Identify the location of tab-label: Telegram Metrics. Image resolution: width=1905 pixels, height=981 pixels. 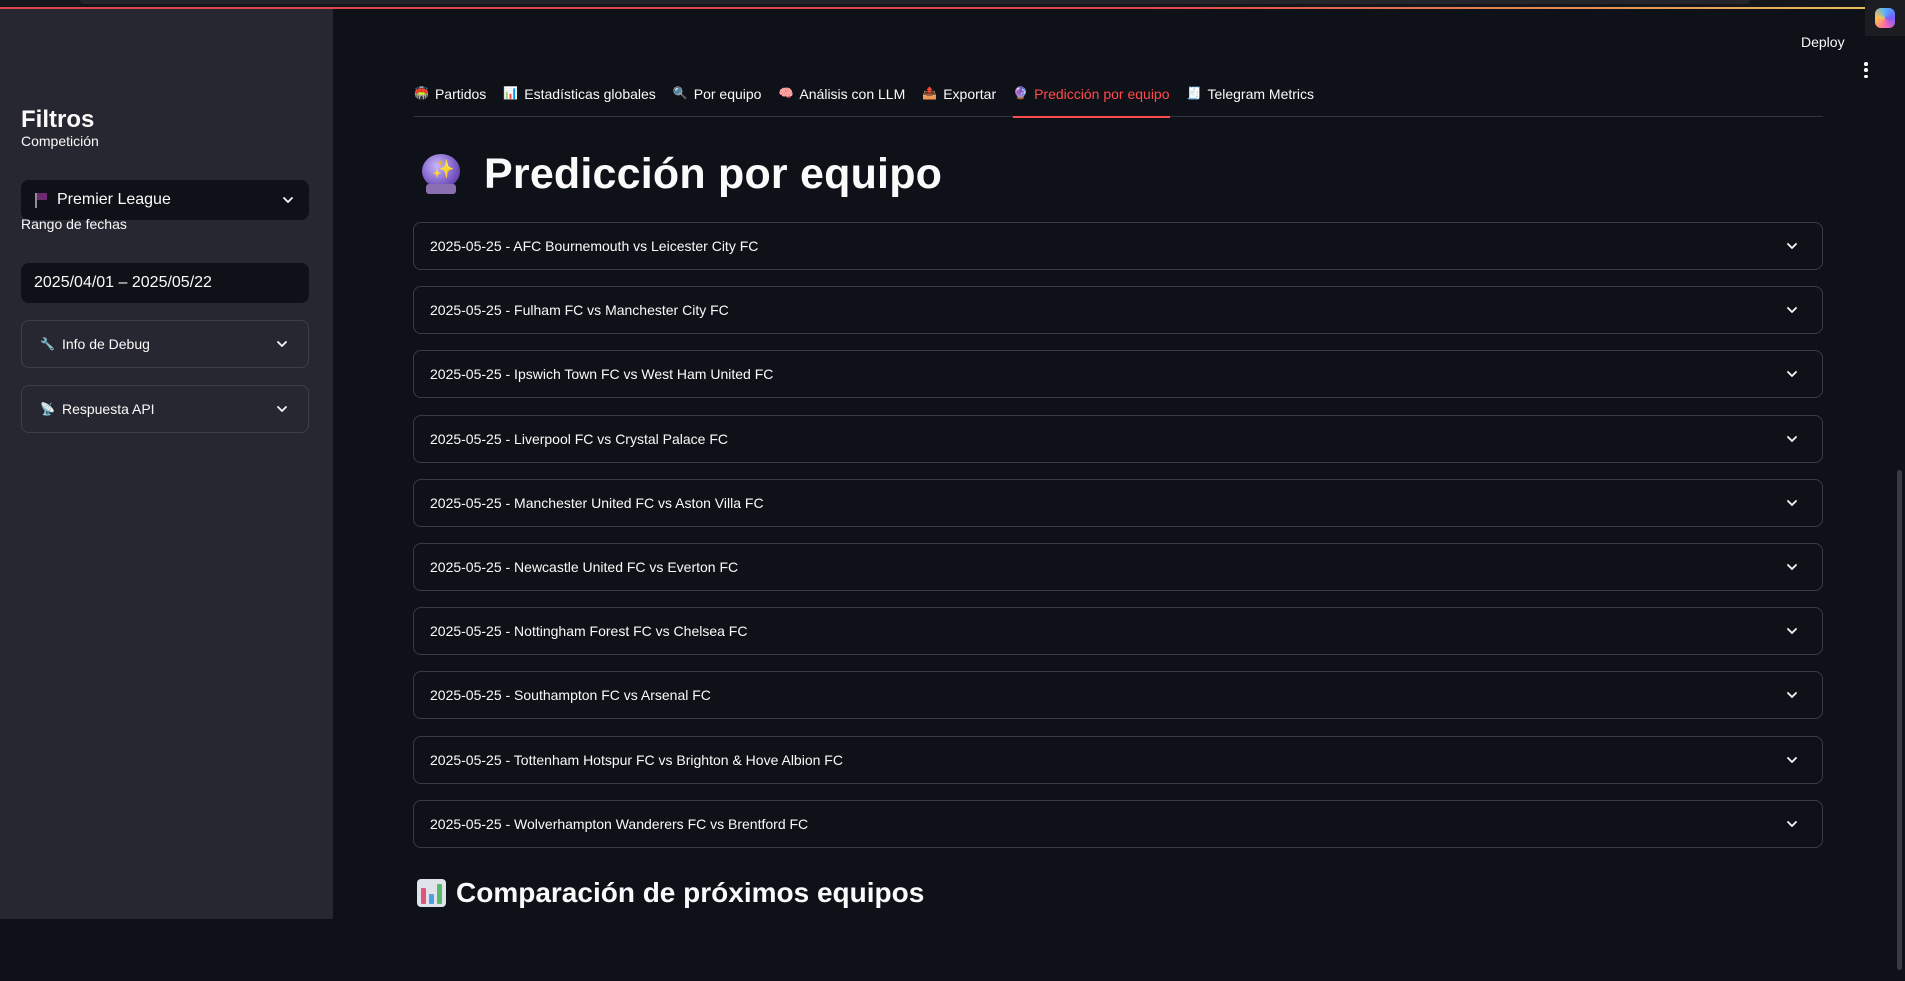
(1261, 94).